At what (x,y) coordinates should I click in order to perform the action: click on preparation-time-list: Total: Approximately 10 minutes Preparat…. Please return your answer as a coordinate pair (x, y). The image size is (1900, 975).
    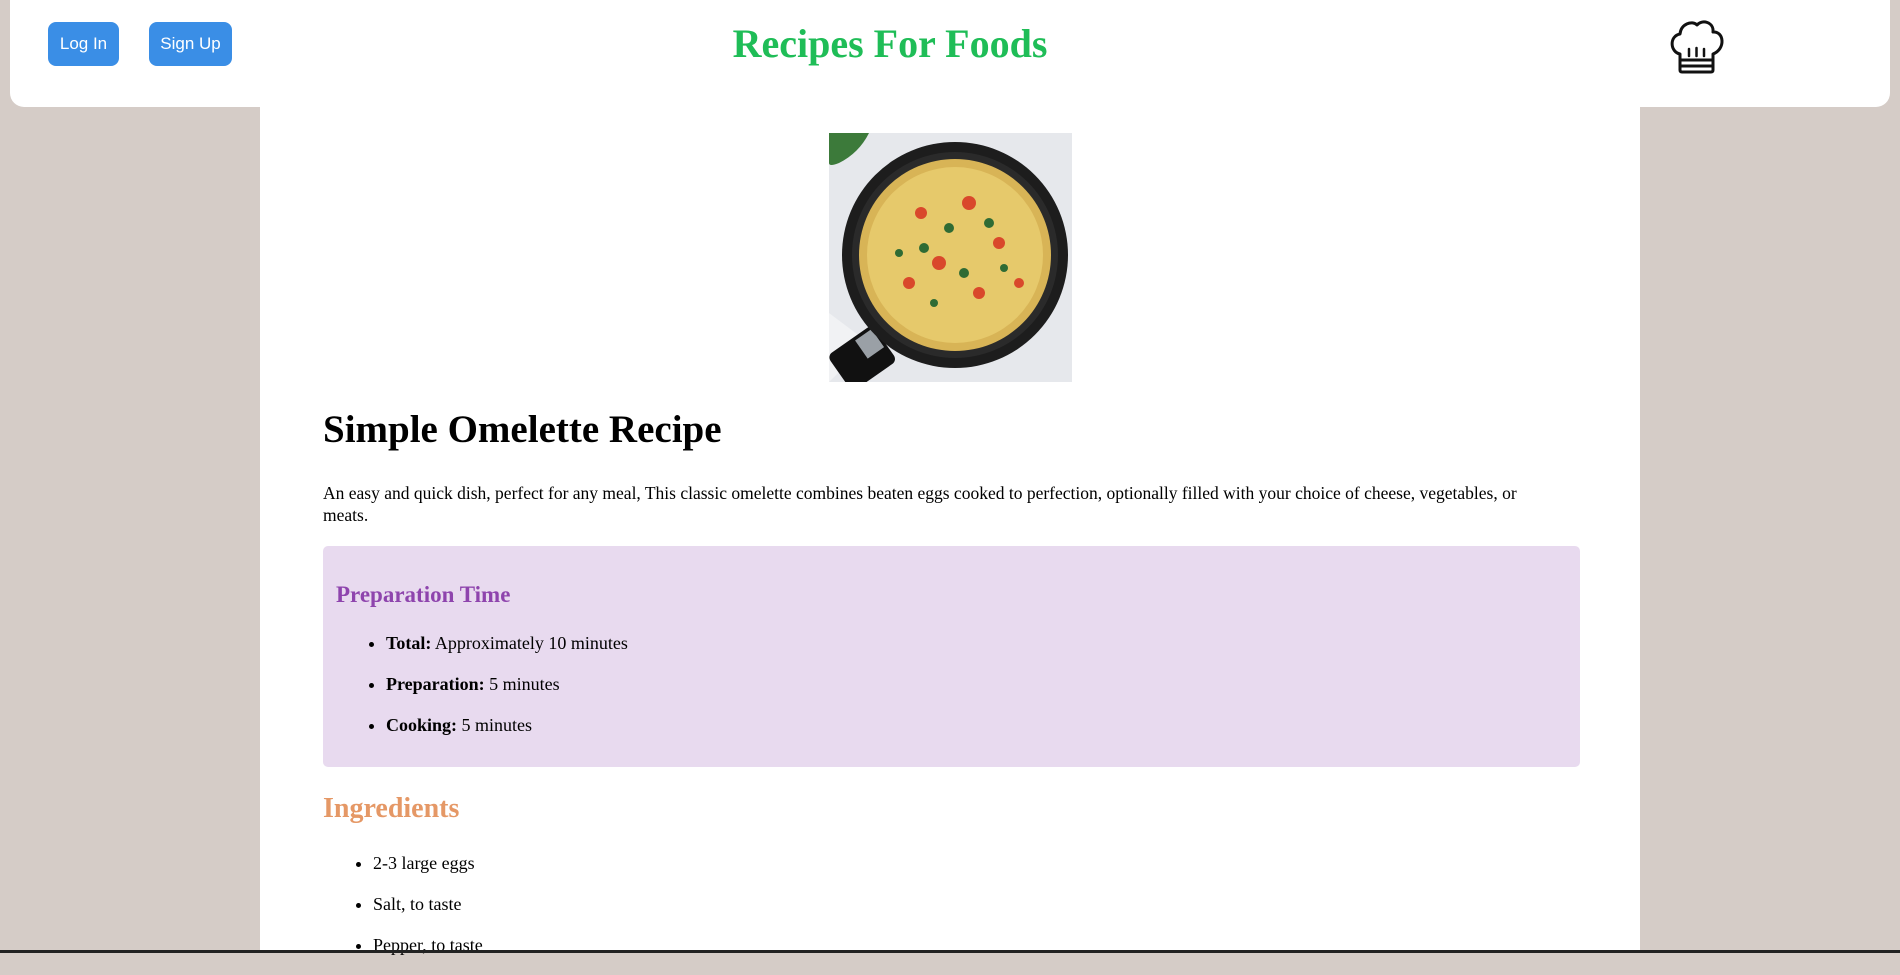
    Looking at the image, I should click on (482, 693).